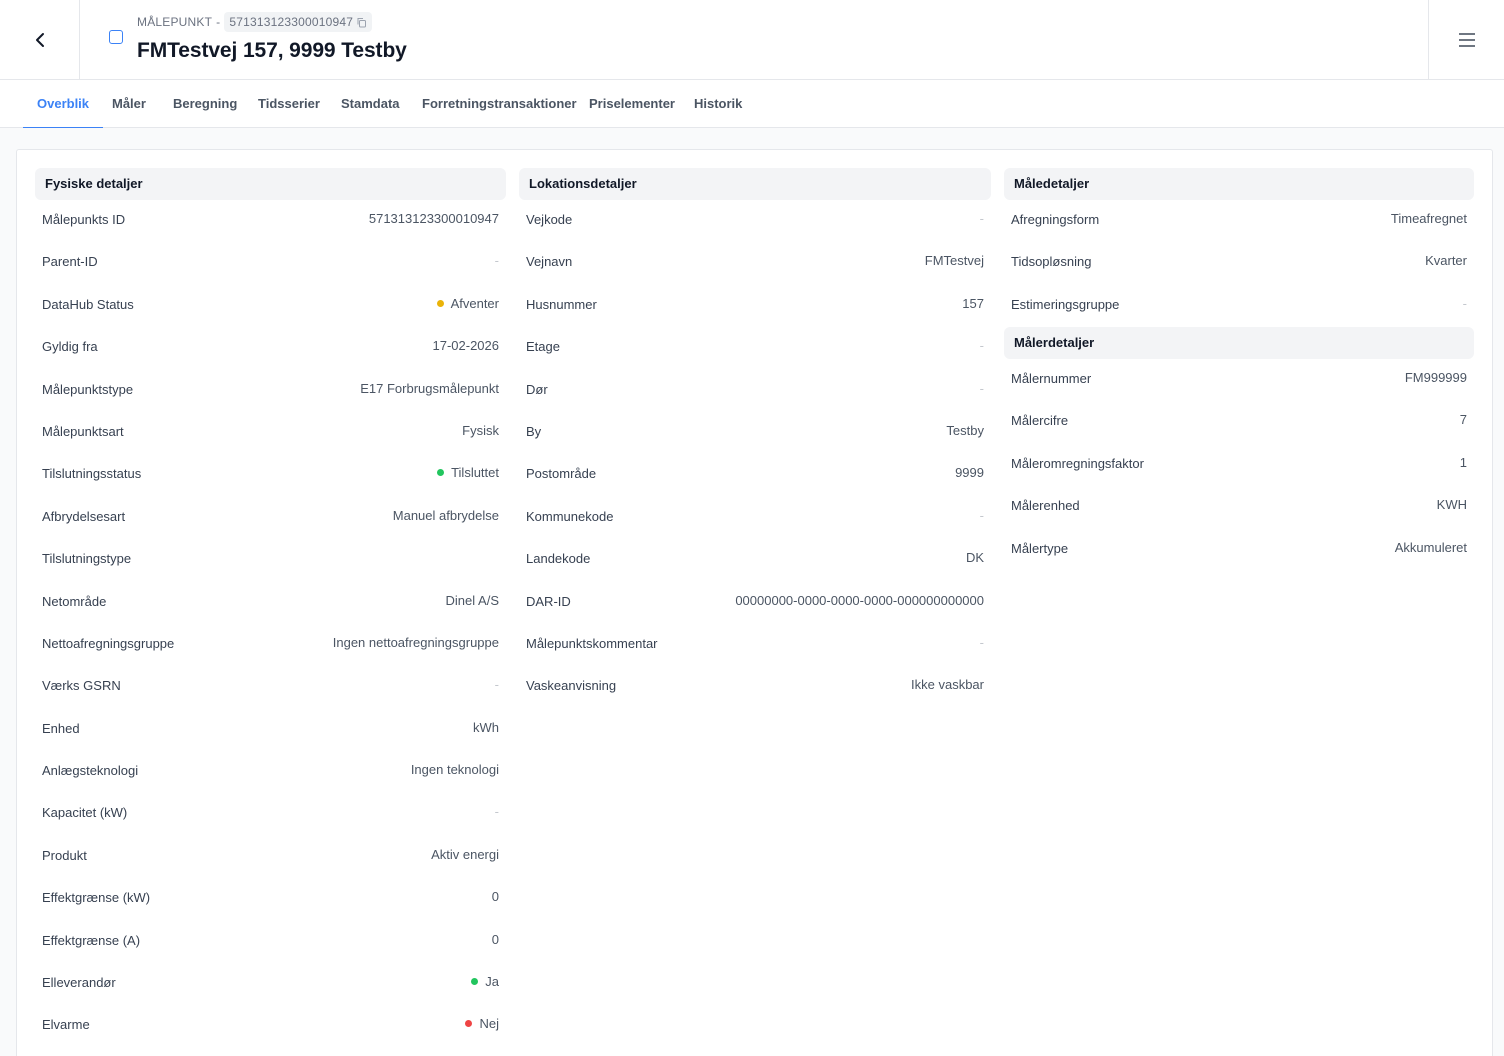  Describe the element at coordinates (973, 303) in the screenshot. I see `detail-value: 157` at that location.